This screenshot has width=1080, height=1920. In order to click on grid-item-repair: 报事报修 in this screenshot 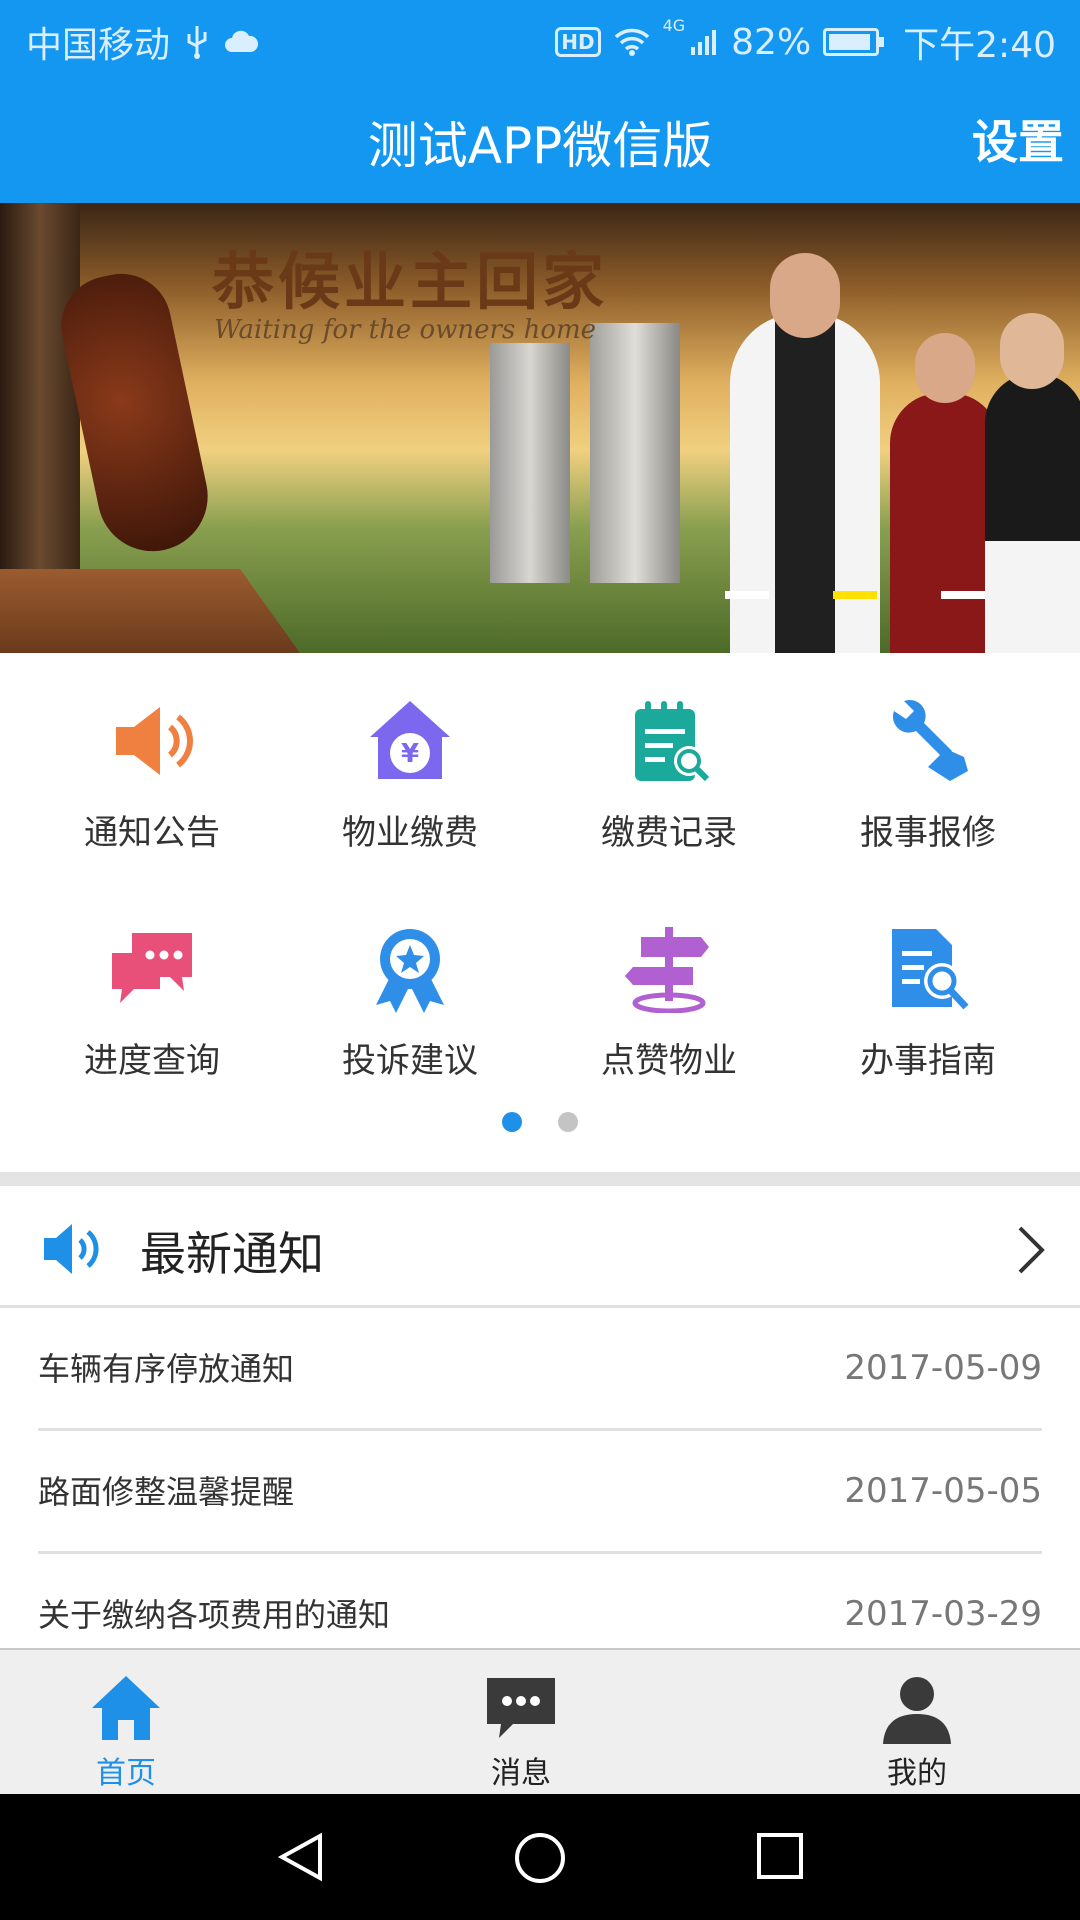, I will do `click(928, 753)`.